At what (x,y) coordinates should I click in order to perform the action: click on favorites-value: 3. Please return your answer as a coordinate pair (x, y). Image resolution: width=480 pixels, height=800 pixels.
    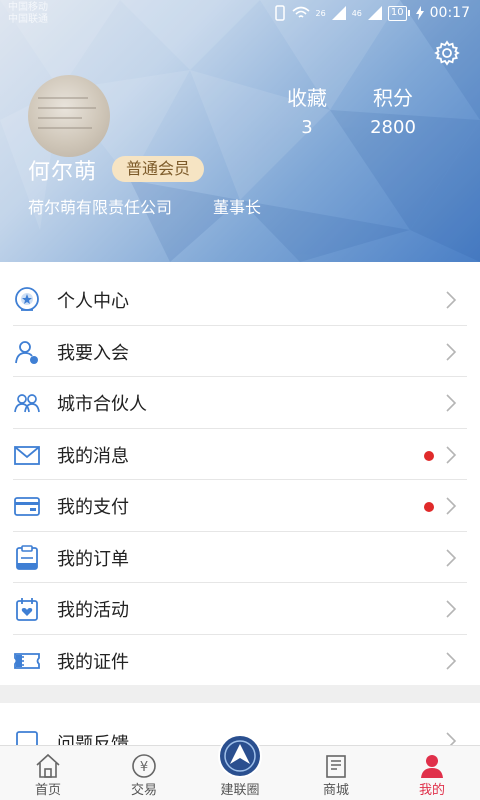
    Looking at the image, I should click on (307, 127).